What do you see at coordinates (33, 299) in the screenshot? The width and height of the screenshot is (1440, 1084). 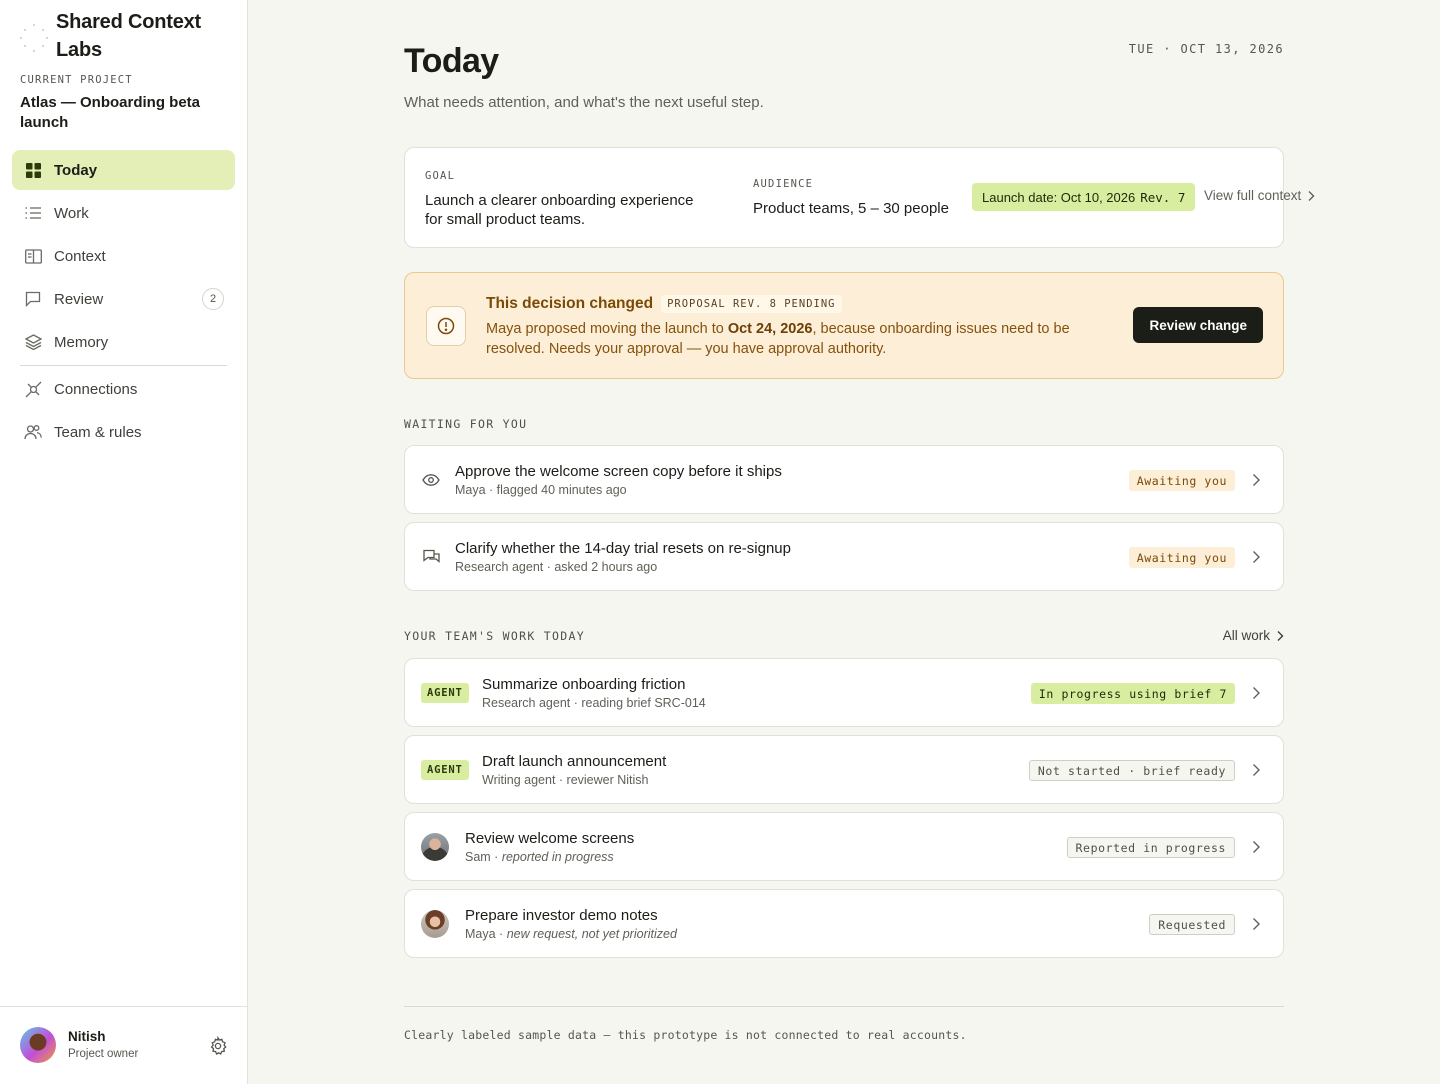 I see `review-icon` at bounding box center [33, 299].